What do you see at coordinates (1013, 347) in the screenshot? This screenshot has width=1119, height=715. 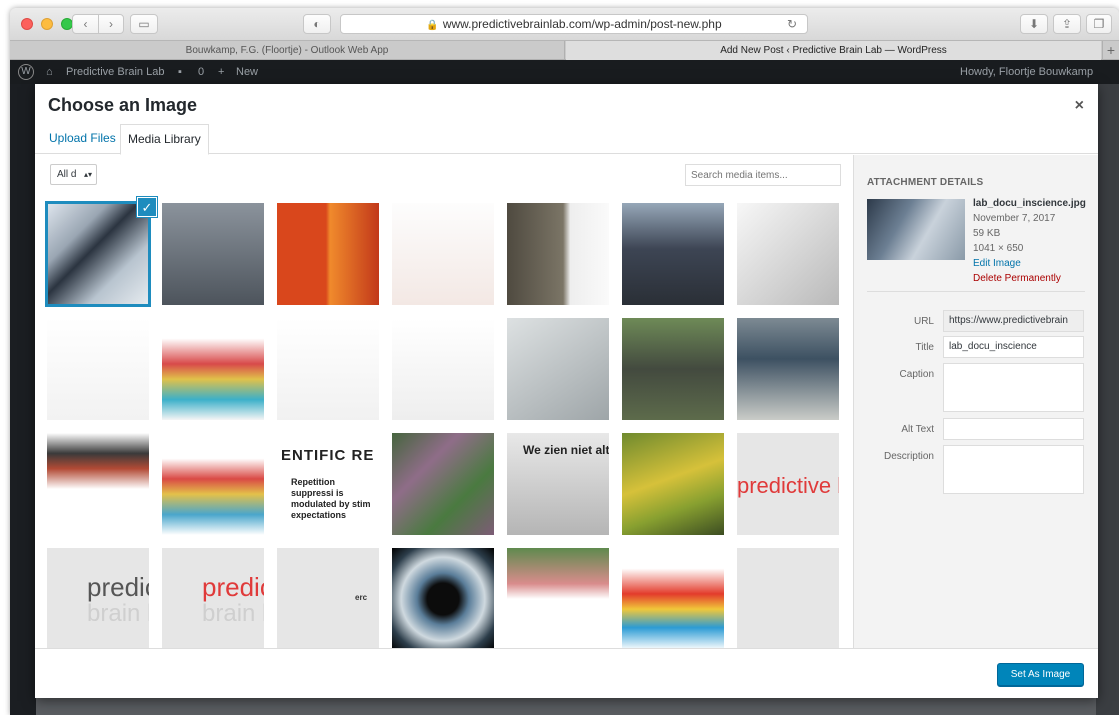 I see `title-field: lab_docu_inscience` at bounding box center [1013, 347].